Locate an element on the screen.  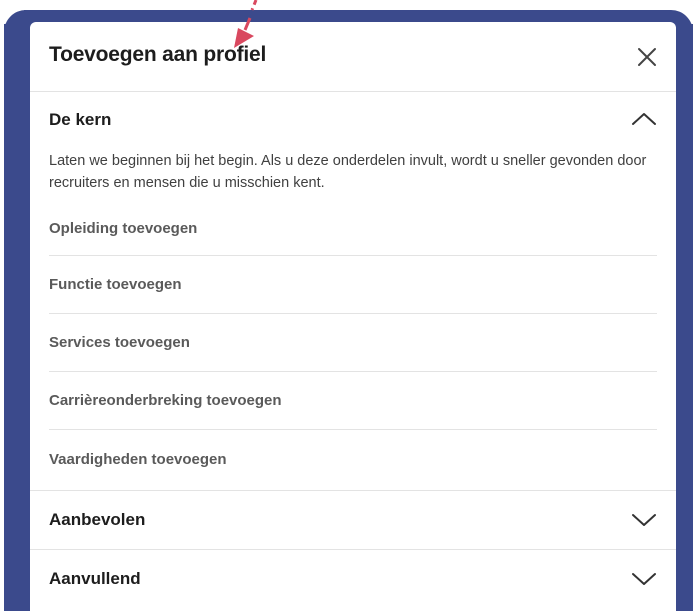
add-services-item: Services toevoegen is located at coordinates (353, 343).